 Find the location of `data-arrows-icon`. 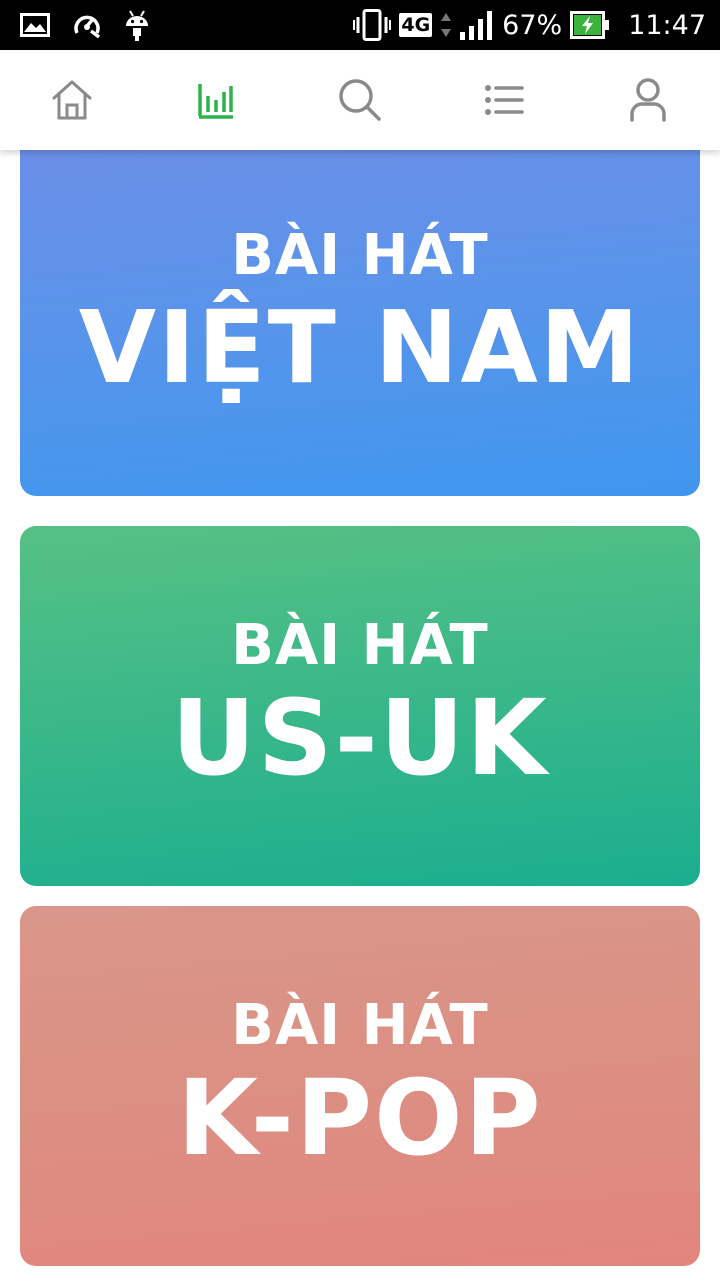

data-arrows-icon is located at coordinates (446, 25).